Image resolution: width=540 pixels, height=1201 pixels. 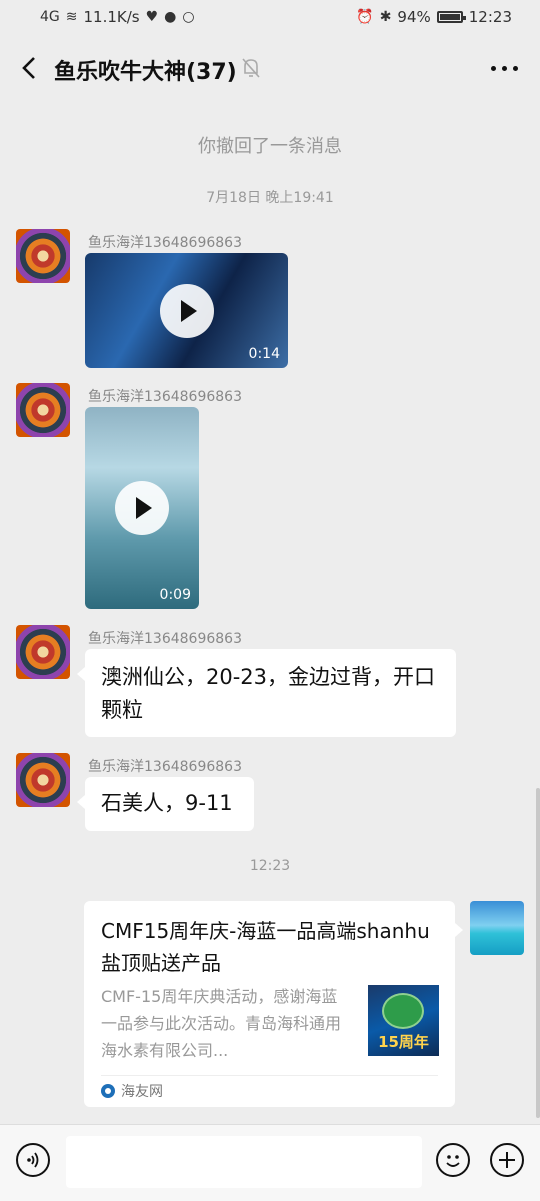 I want to click on muted-bell-icon, so click(x=251, y=68).